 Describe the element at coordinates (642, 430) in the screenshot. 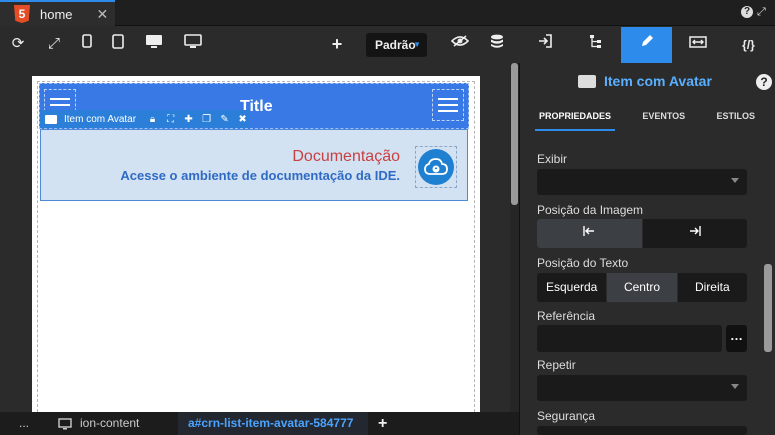

I see `seguranca-select` at that location.